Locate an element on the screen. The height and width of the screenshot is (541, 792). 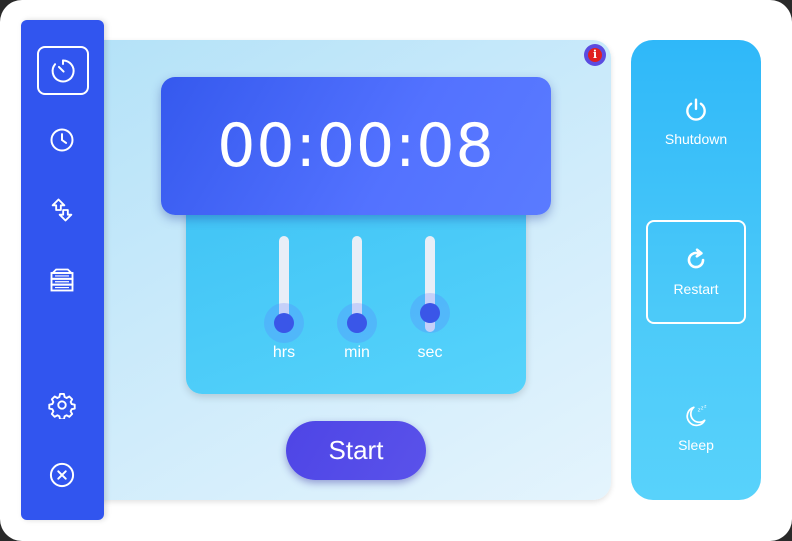
slider-label-min: min is located at coordinates (357, 352).